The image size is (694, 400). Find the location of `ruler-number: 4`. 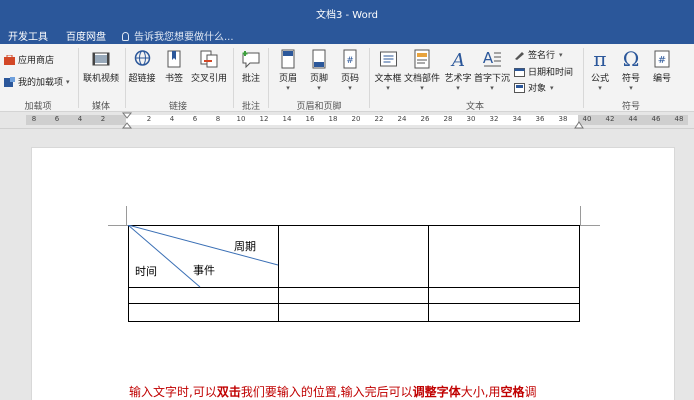

ruler-number: 4 is located at coordinates (172, 119).